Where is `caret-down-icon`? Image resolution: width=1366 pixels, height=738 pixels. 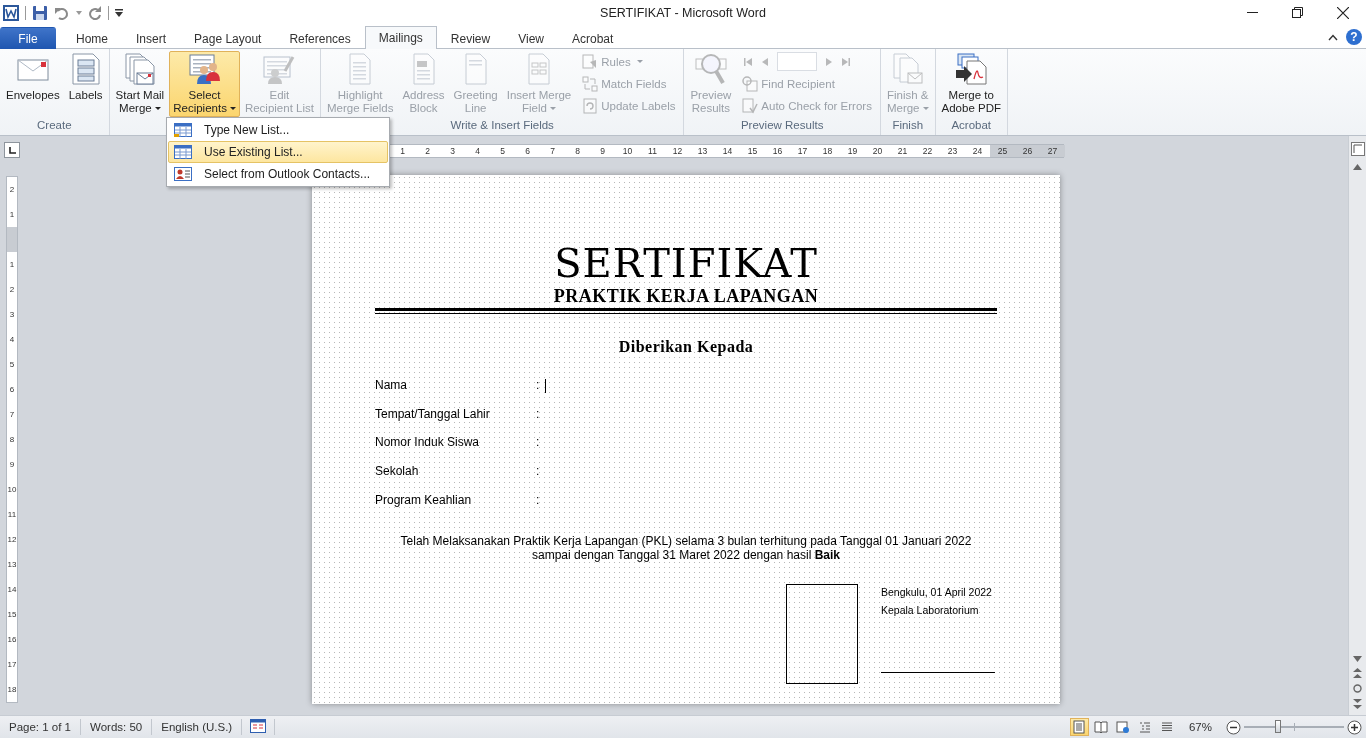
caret-down-icon is located at coordinates (79, 13).